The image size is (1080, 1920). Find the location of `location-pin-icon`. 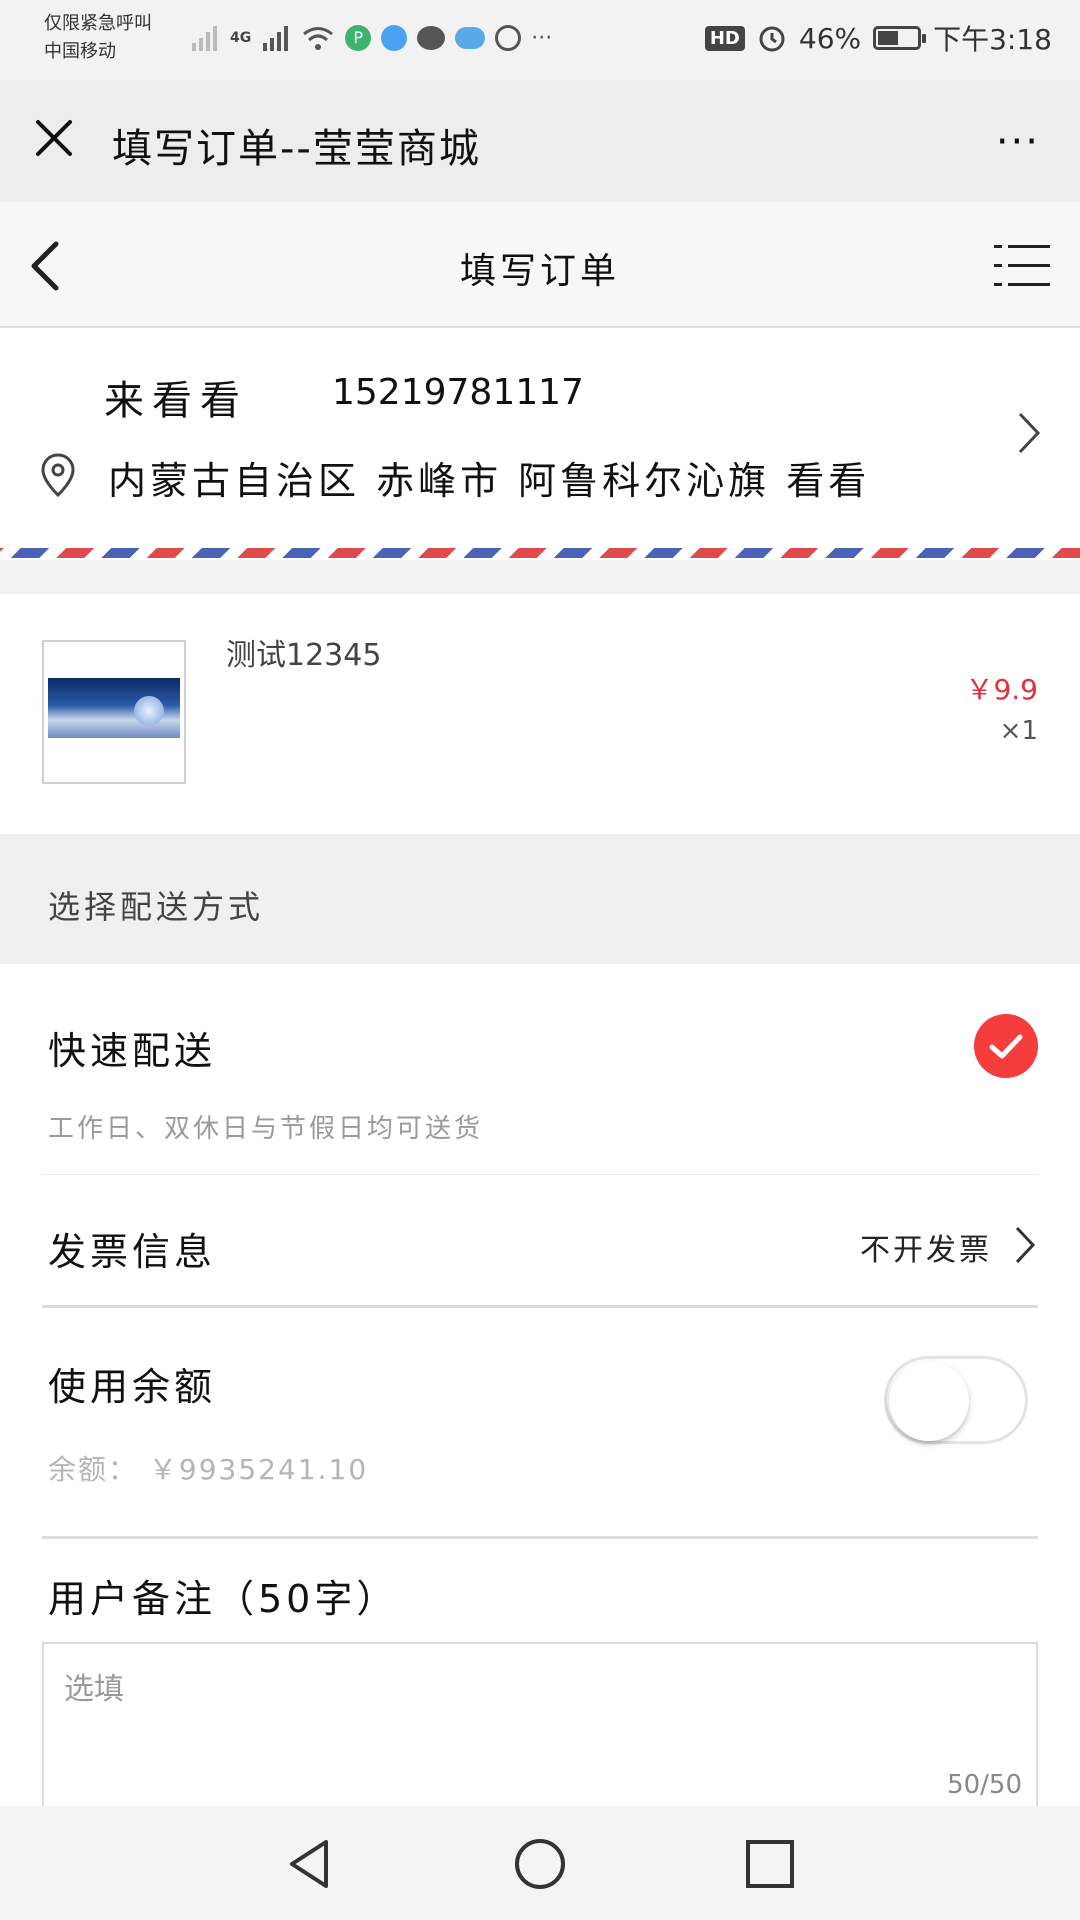

location-pin-icon is located at coordinates (58, 475).